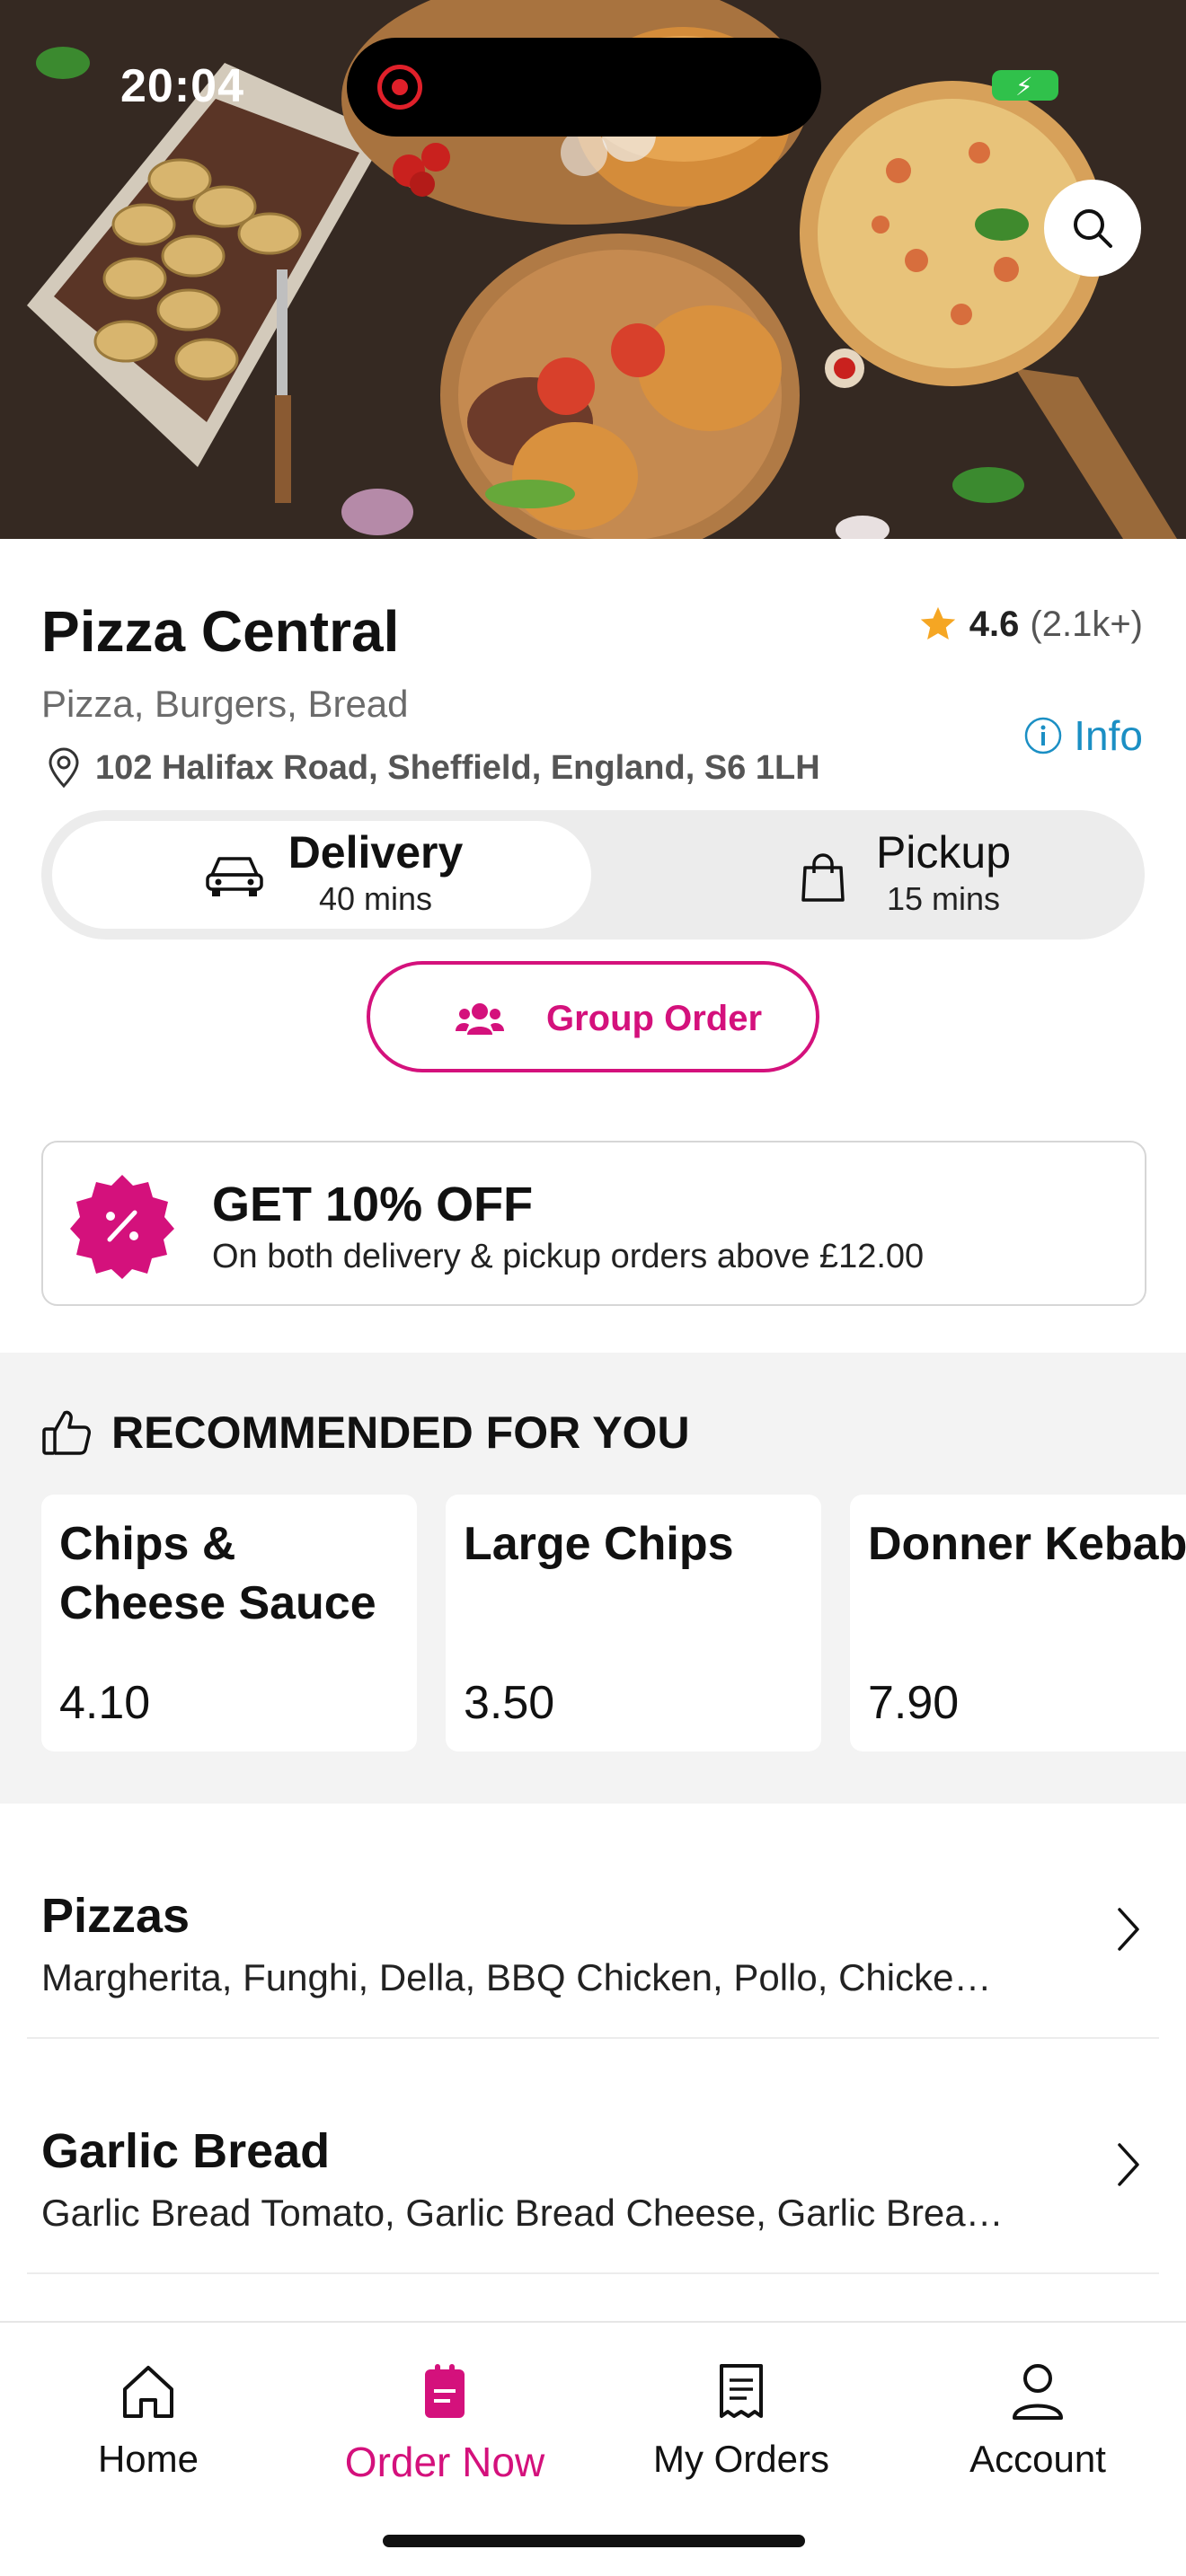 Image resolution: width=1186 pixels, height=2576 pixels. Describe the element at coordinates (182, 86) in the screenshot. I see `status-time: 20:04` at that location.